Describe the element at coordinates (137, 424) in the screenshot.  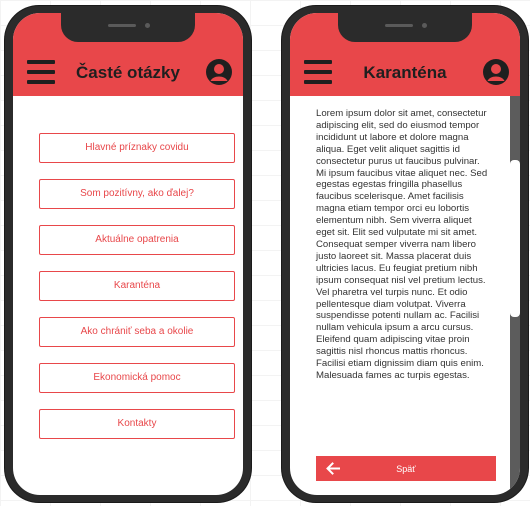
I see `menu-button-contacts: Kontakty` at that location.